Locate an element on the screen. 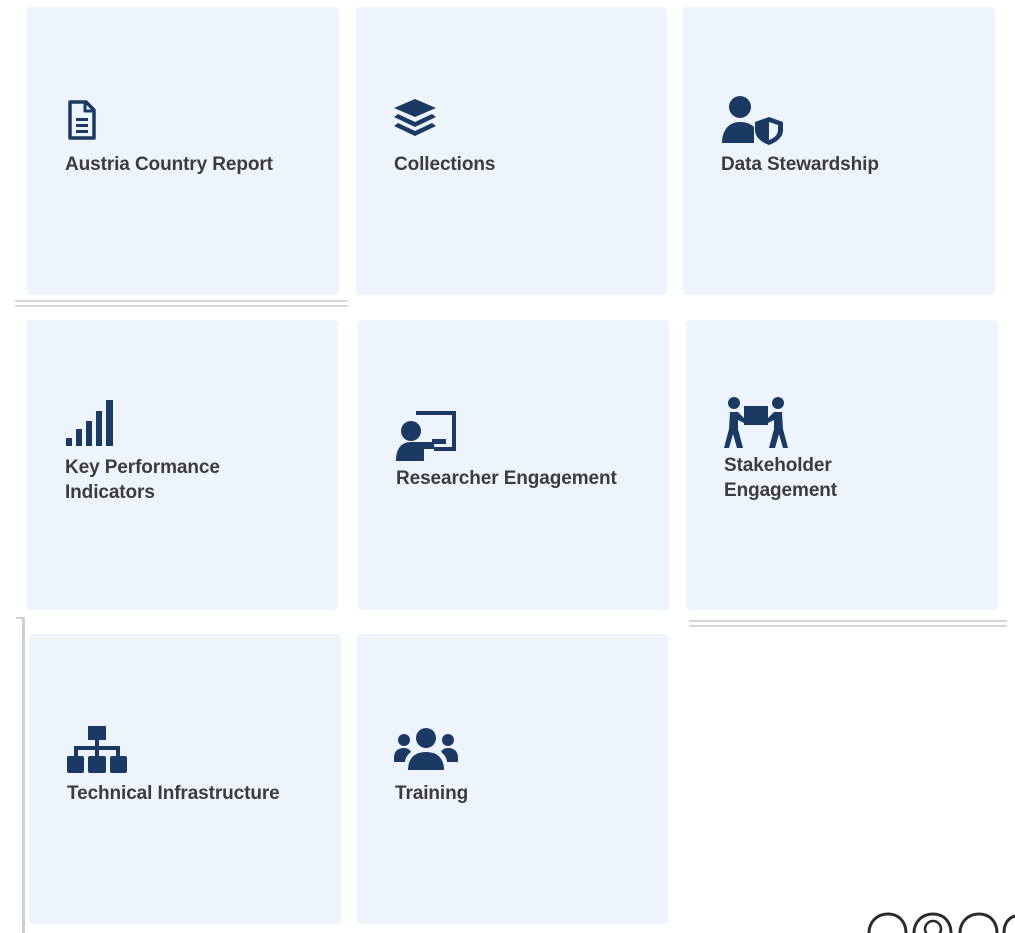 This screenshot has width=1015, height=933. users-group-icon is located at coordinates (426, 750).